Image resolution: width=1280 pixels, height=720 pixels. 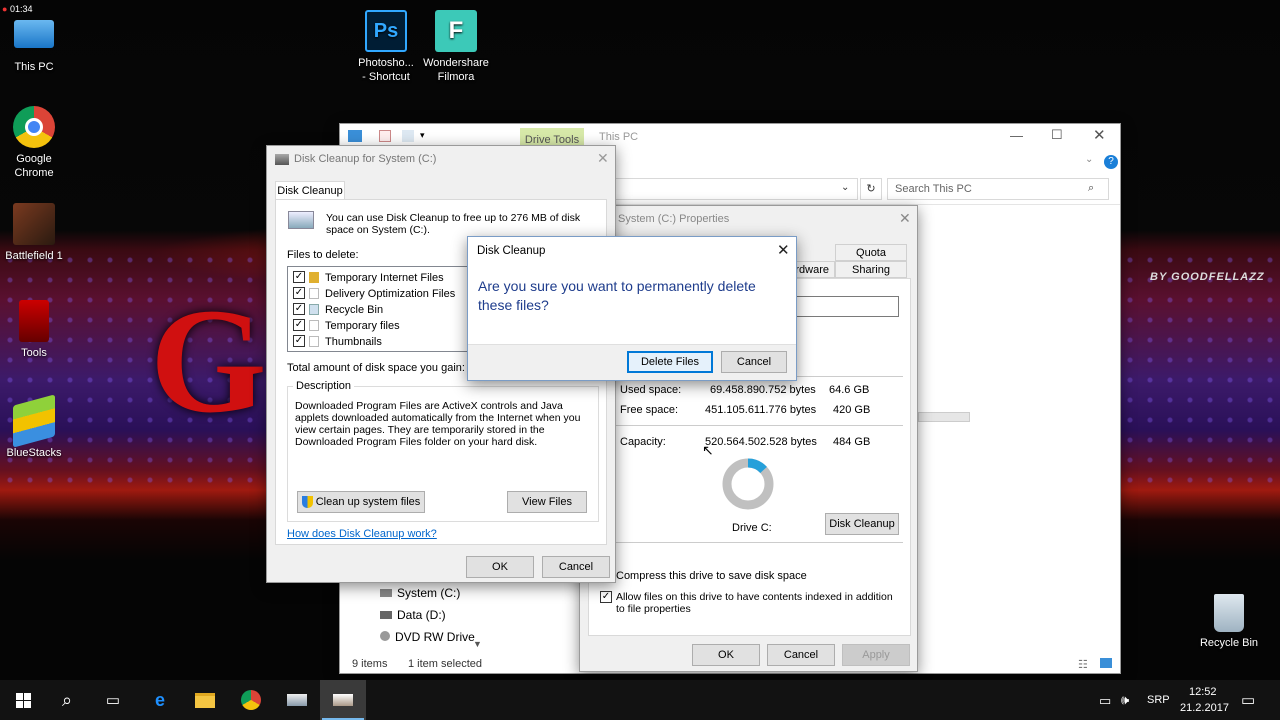 I want to click on maximize-icon: ☐, so click(x=1057, y=135).